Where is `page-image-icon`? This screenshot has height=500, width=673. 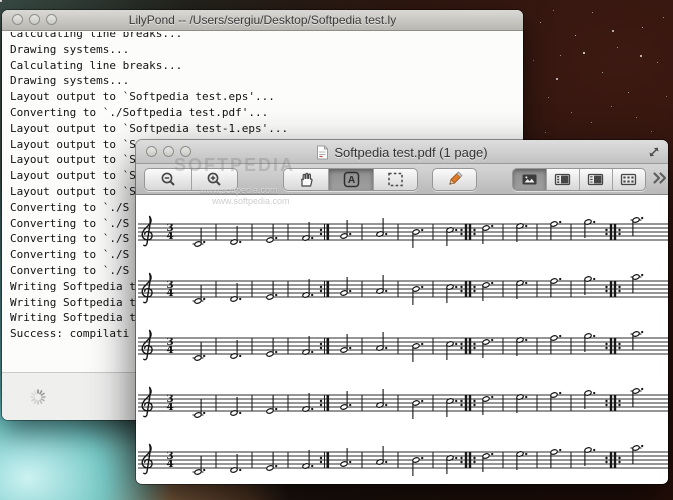 page-image-icon is located at coordinates (529, 179).